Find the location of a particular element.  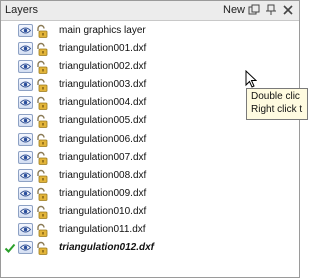

layer-name: triangulation002.dxf is located at coordinates (103, 67).